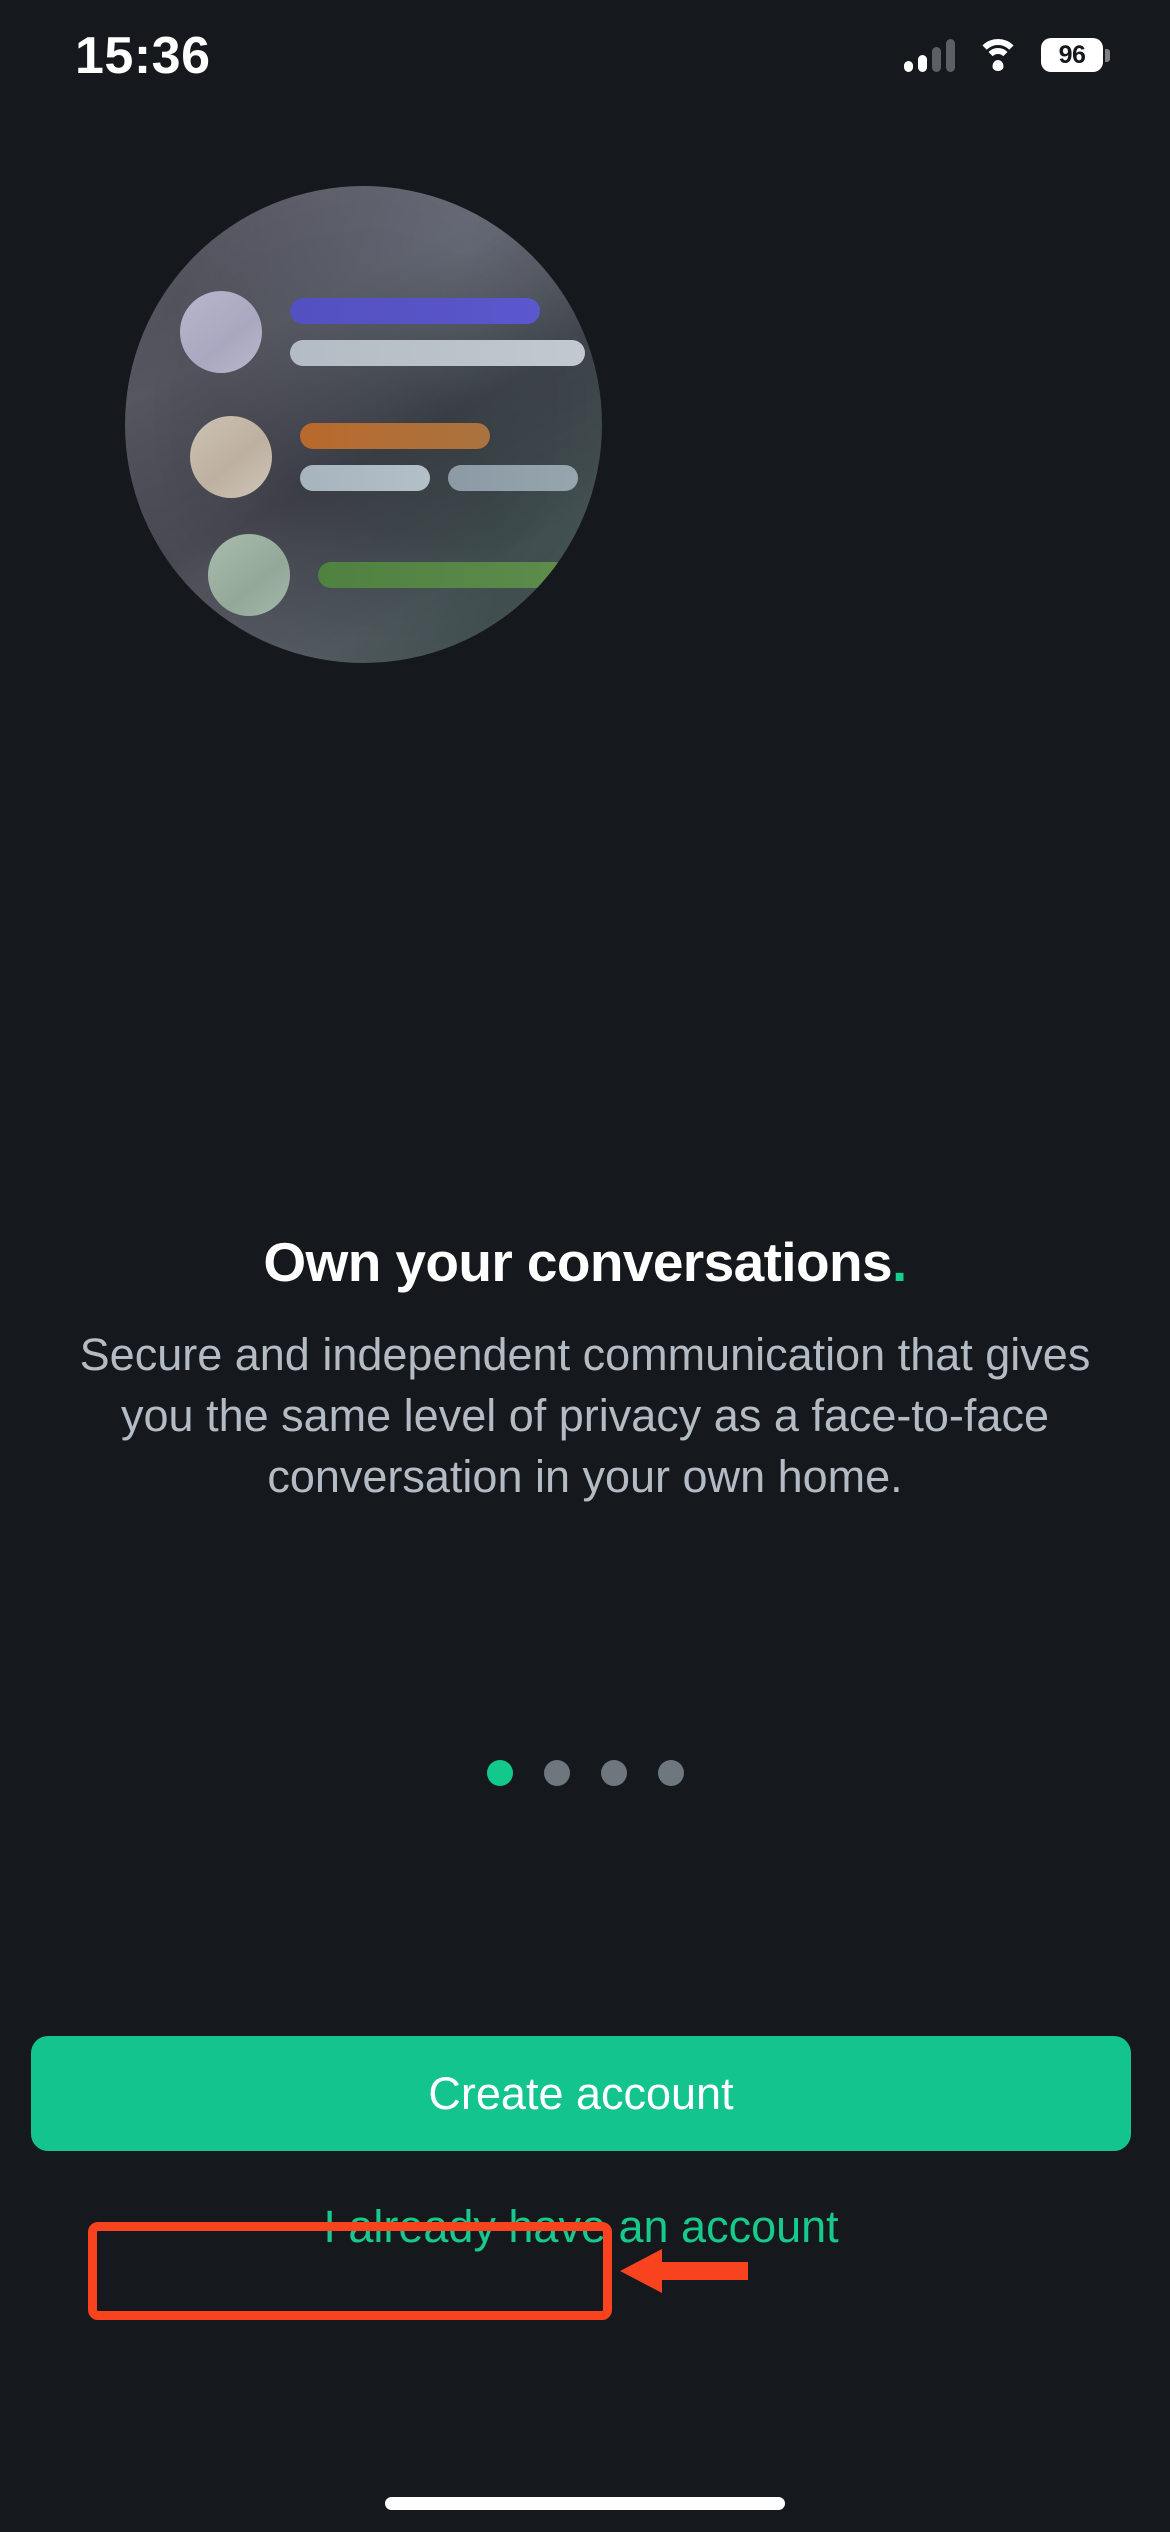 This screenshot has width=1170, height=2532. What do you see at coordinates (585, 1773) in the screenshot?
I see `pagination-dots` at bounding box center [585, 1773].